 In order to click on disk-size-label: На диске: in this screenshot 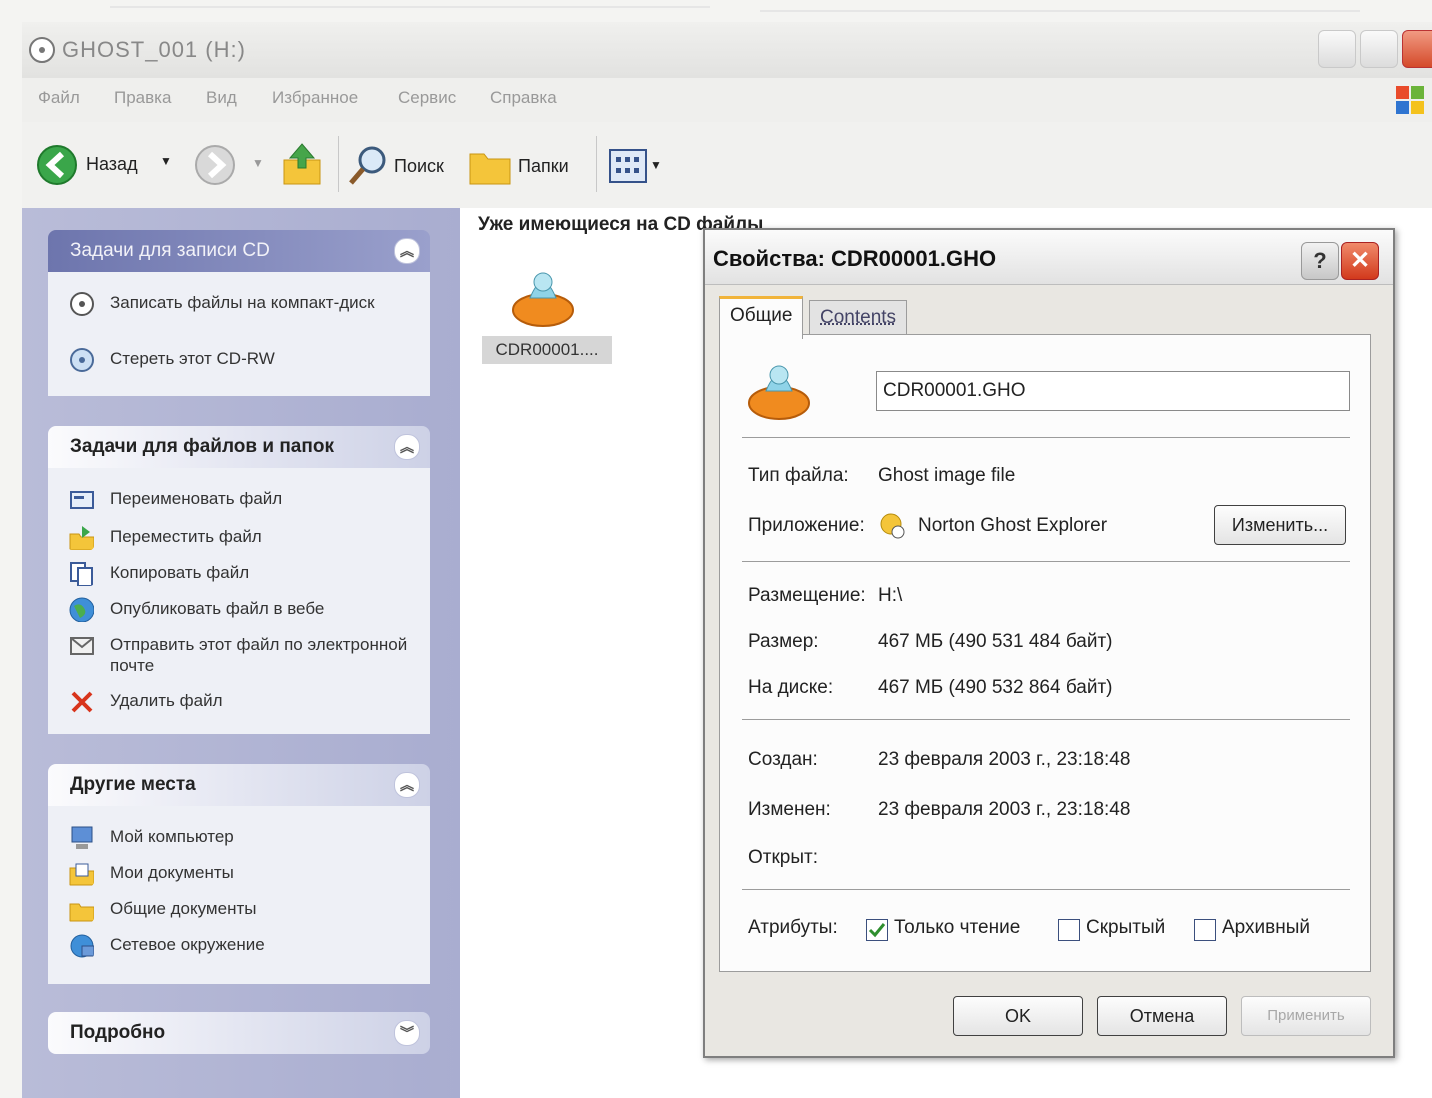, I will do `click(791, 687)`.